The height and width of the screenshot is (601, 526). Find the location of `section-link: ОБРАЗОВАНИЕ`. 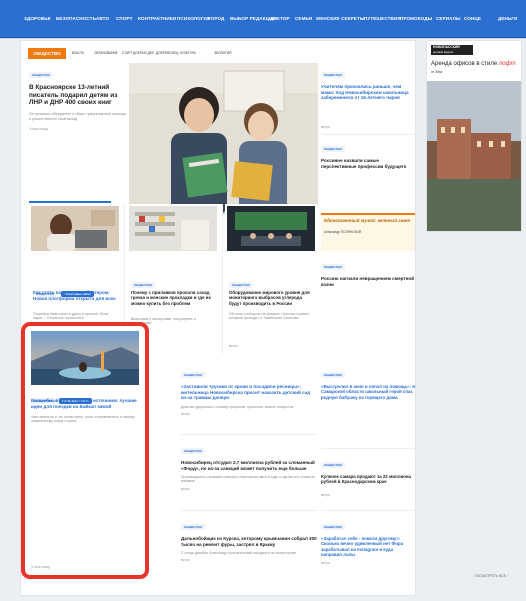

section-link: ОБРАЗОВАНИЕ is located at coordinates (106, 53).